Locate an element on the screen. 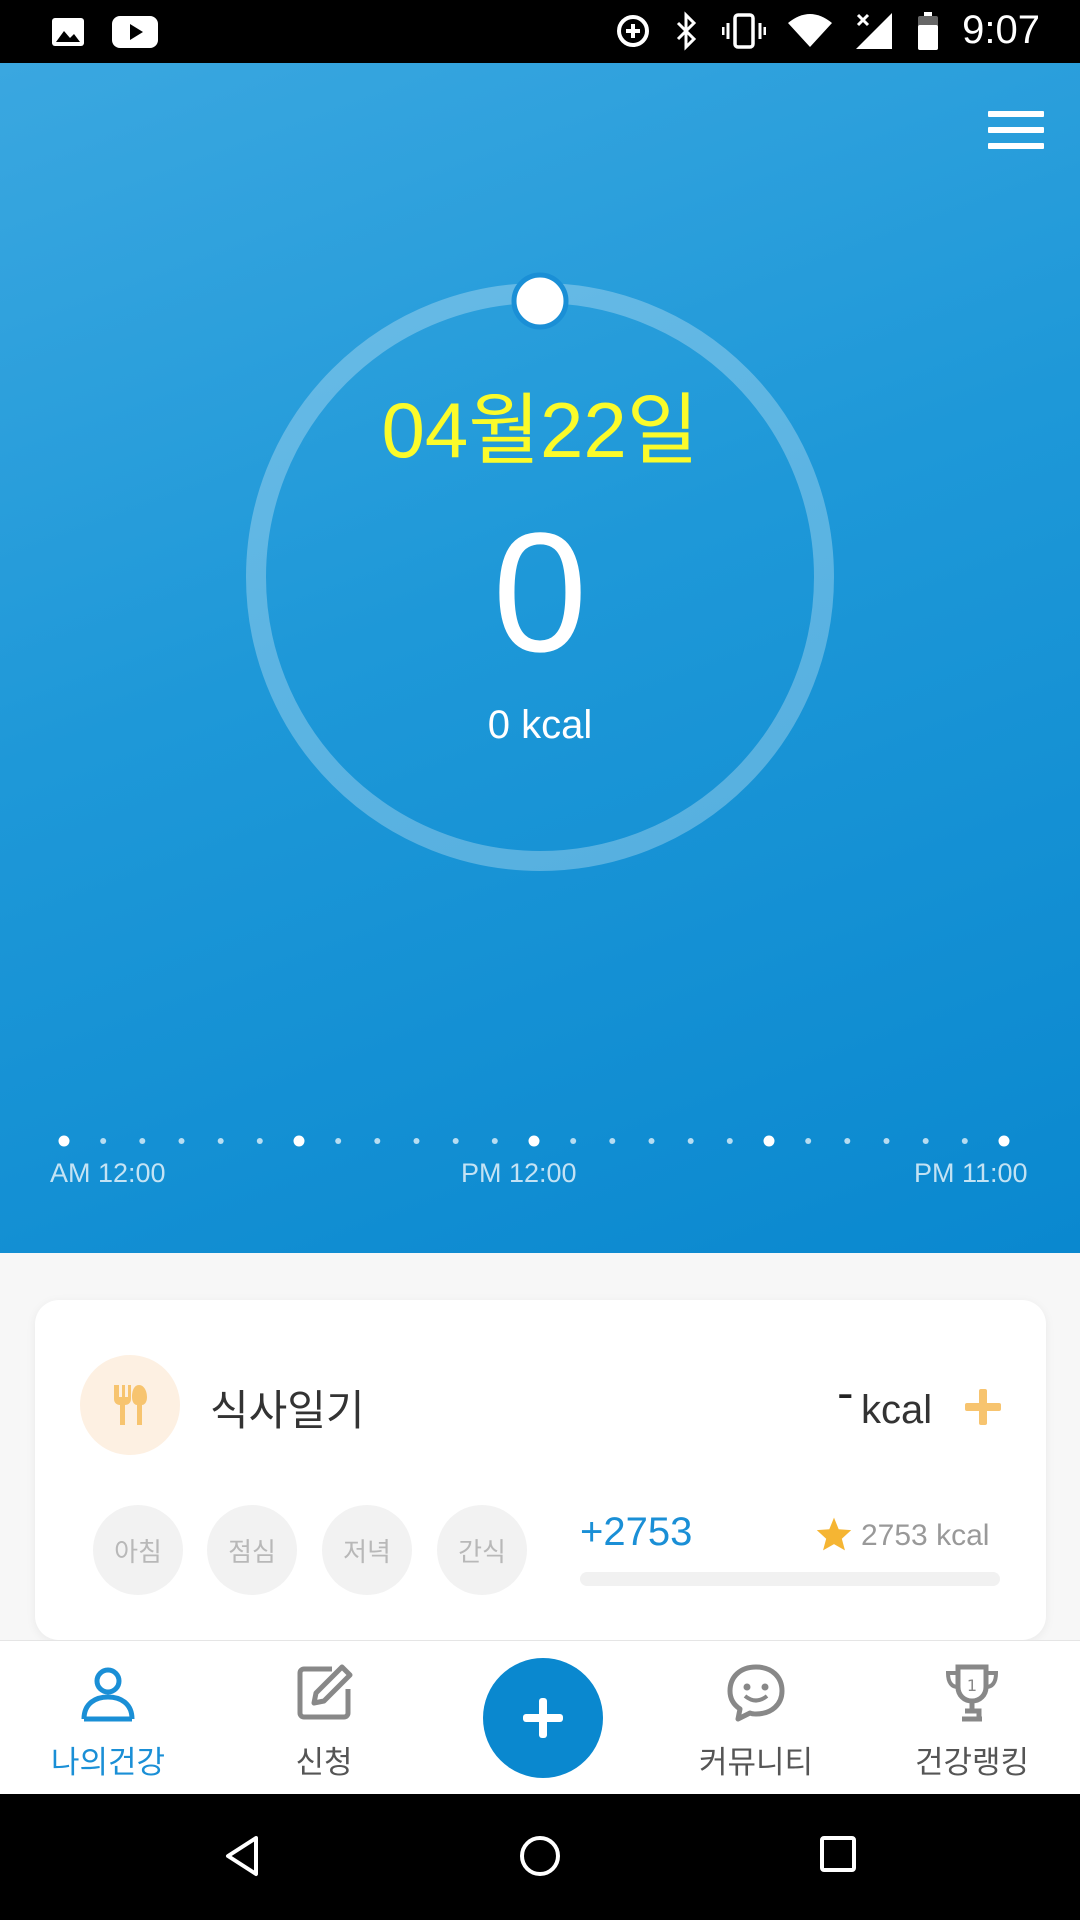  nav-label: 나의건강 is located at coordinates (108, 1763).